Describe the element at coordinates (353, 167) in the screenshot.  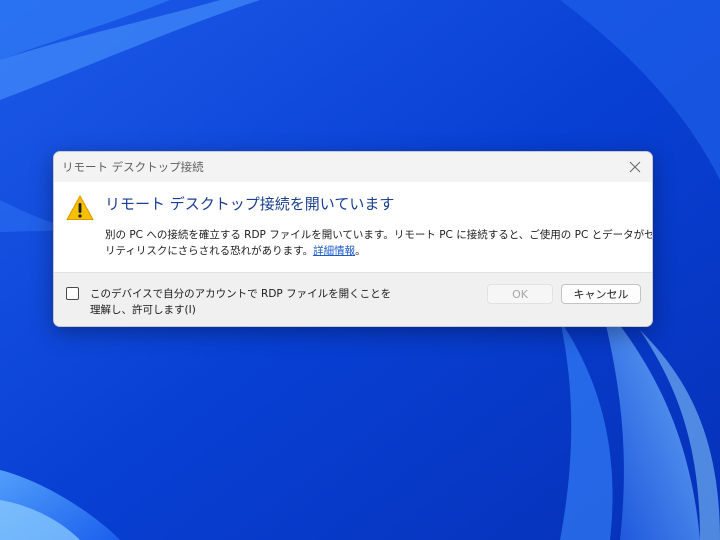
I see `title-bar: リモート デスクトップ接続` at that location.